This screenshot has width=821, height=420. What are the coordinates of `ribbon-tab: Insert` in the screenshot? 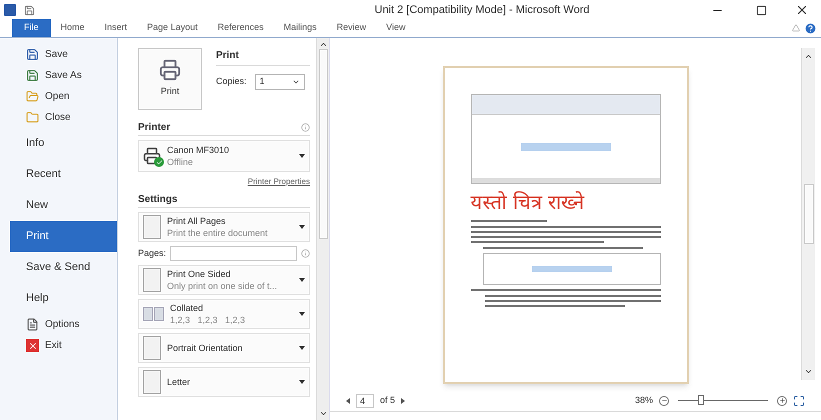 It's located at (116, 28).